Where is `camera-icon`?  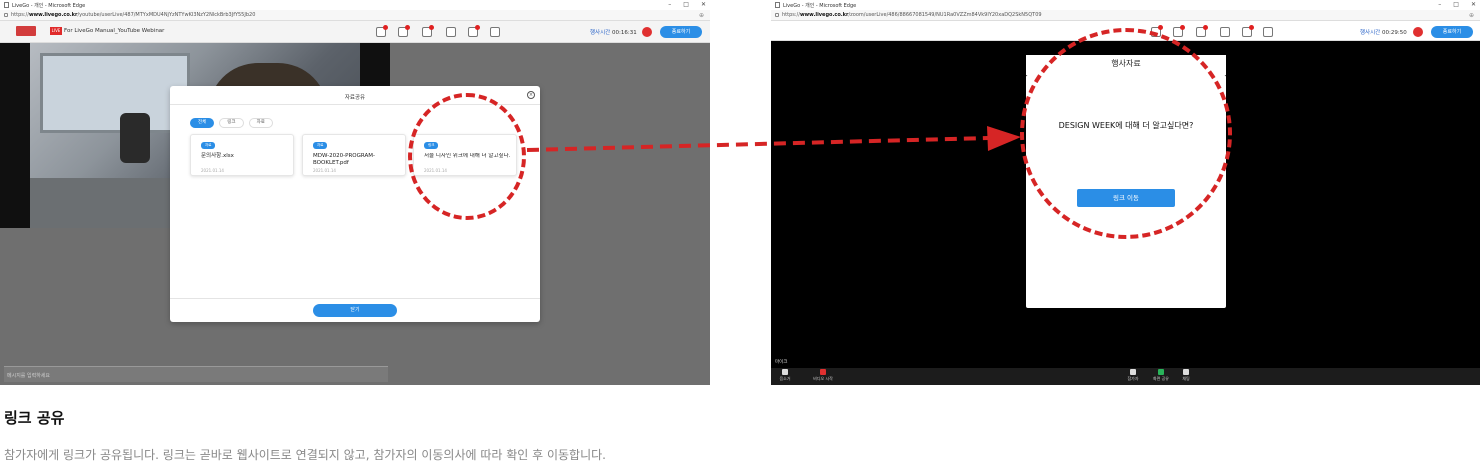
camera-icon is located at coordinates (823, 372).